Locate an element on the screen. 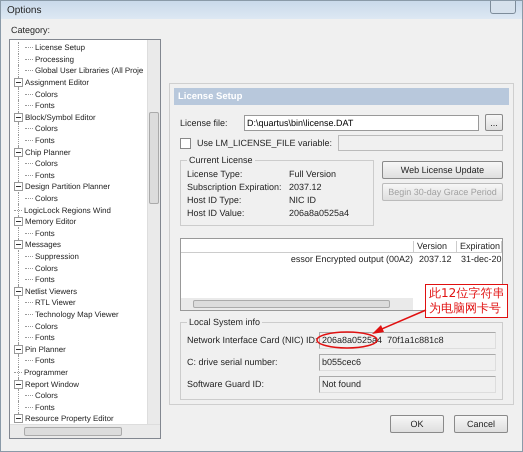 This screenshot has width=523, height=452. dialog-button: OK is located at coordinates (417, 424).